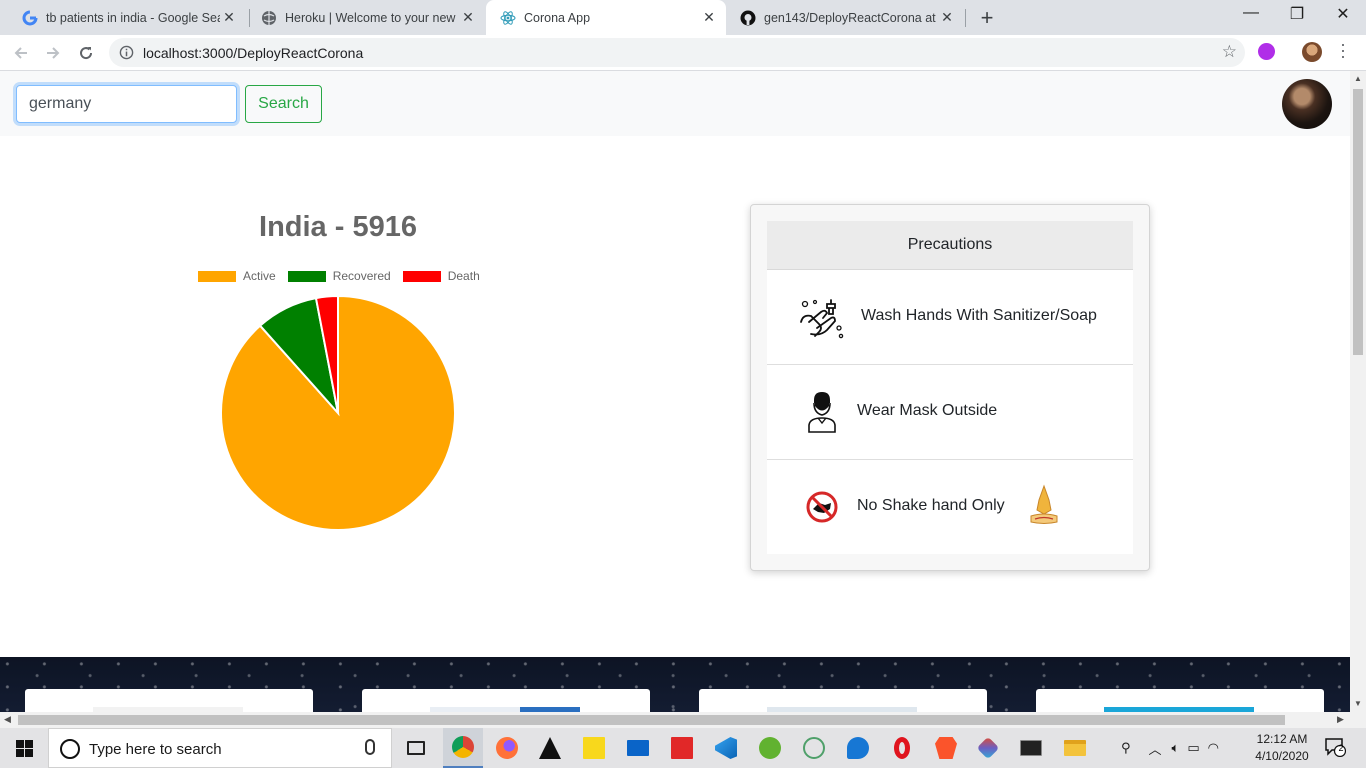 The height and width of the screenshot is (768, 1366). I want to click on show-hidden-icons-icon: ︿, so click(1155, 748).